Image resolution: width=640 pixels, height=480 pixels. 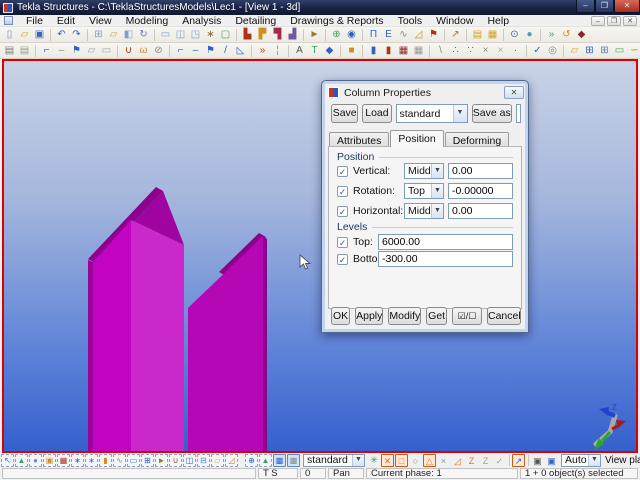 I want to click on menu-drawings-reports: Drawings & Reports, so click(x=336, y=21).